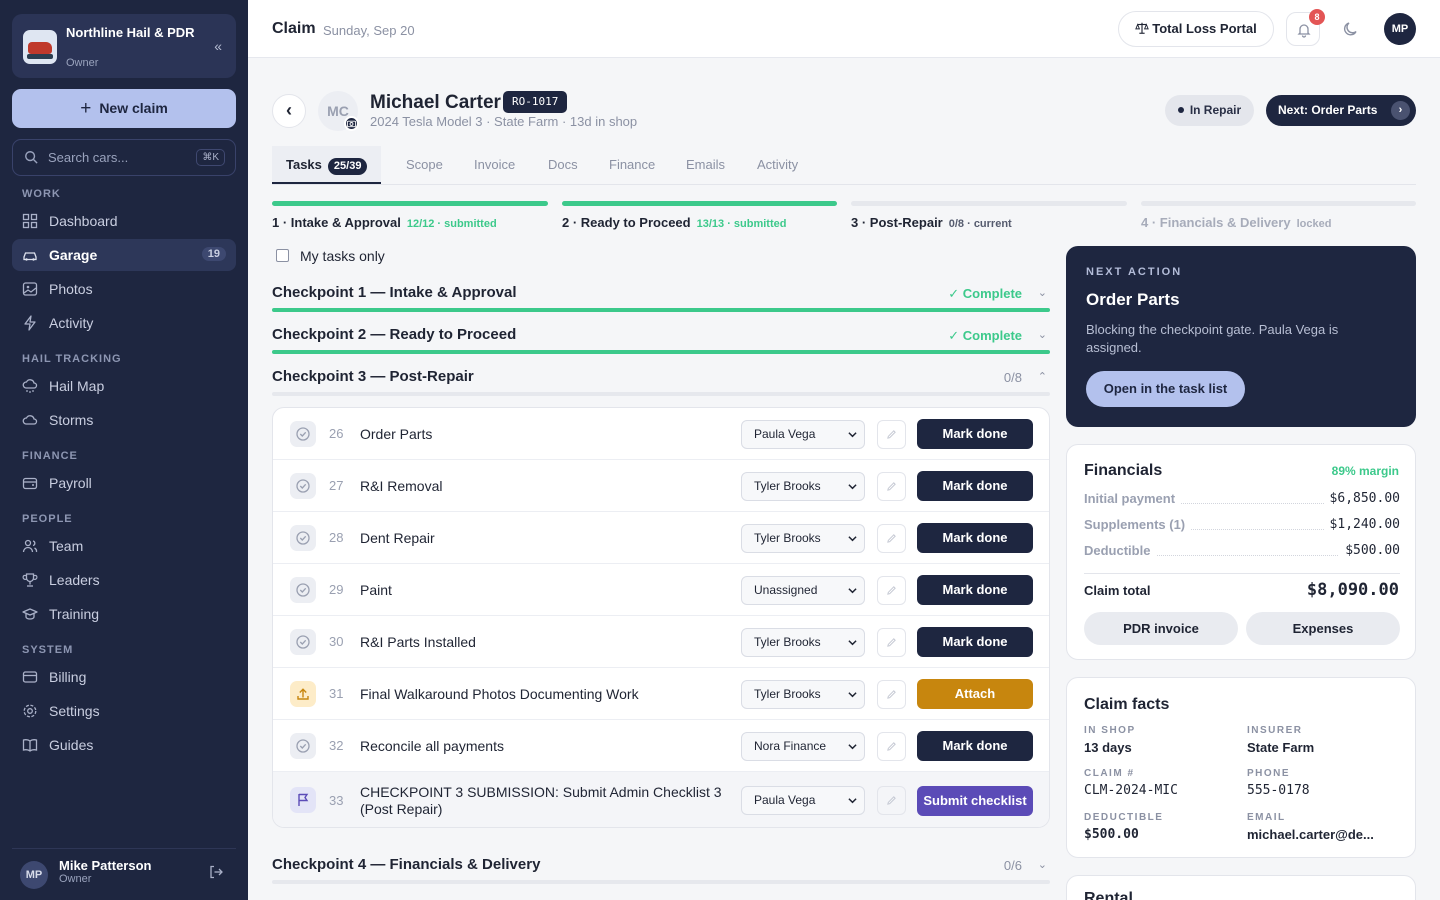 The width and height of the screenshot is (1440, 900). Describe the element at coordinates (777, 165) in the screenshot. I see `tab-activity: Activity` at that location.